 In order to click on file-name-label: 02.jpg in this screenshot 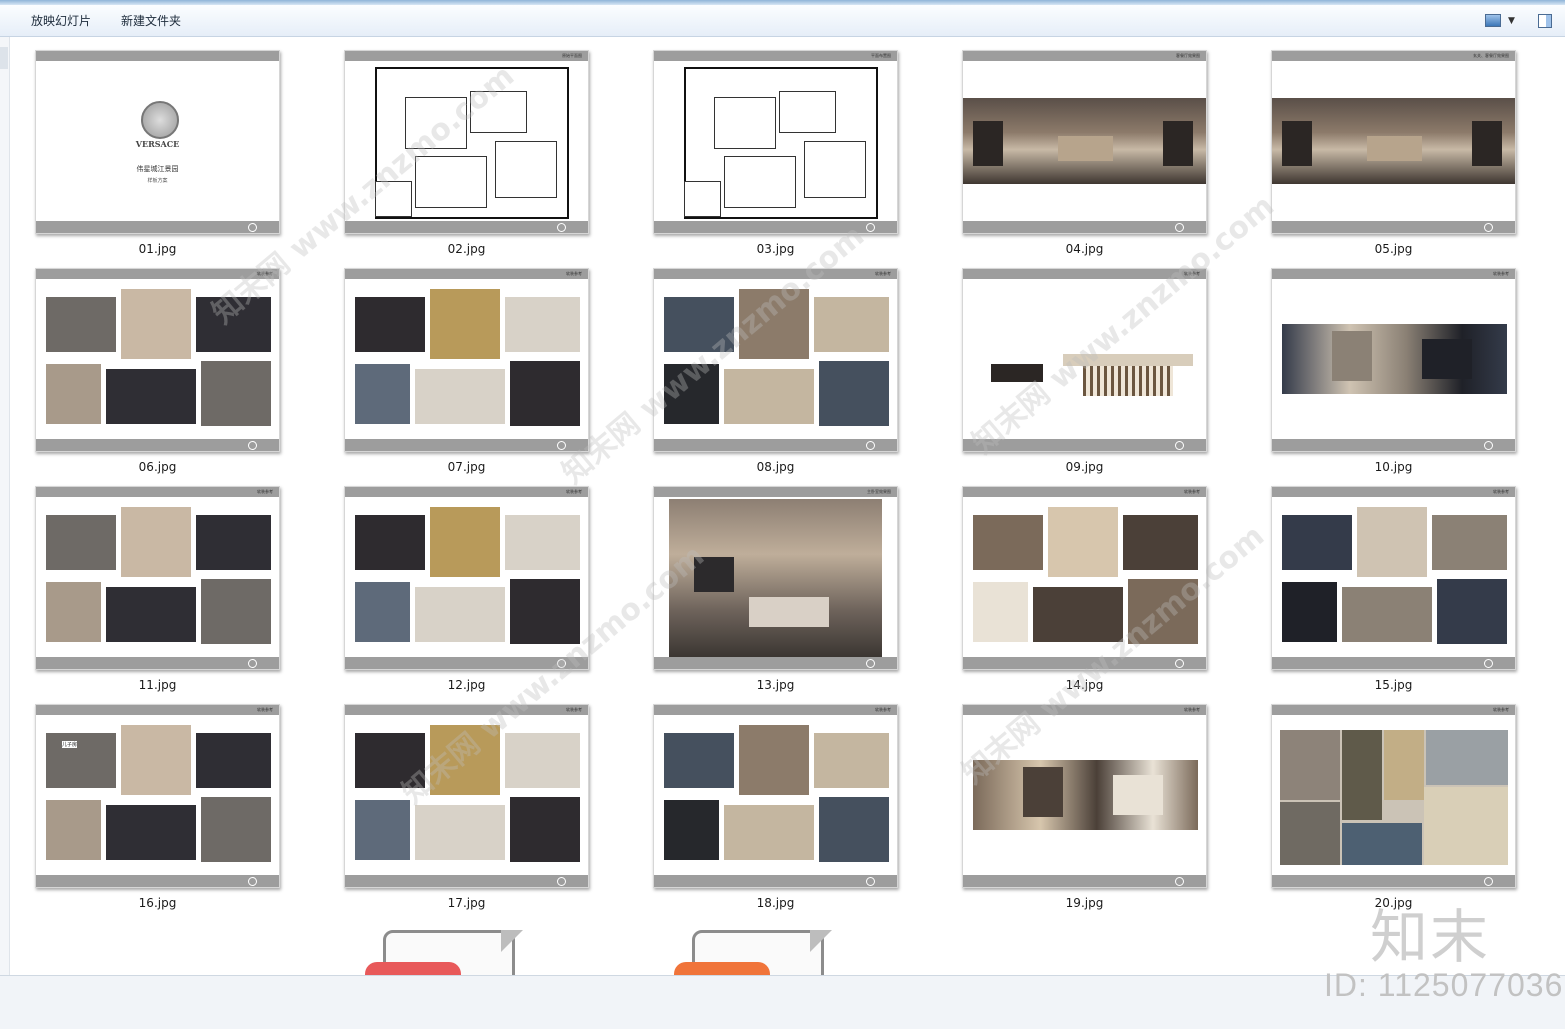, I will do `click(466, 249)`.